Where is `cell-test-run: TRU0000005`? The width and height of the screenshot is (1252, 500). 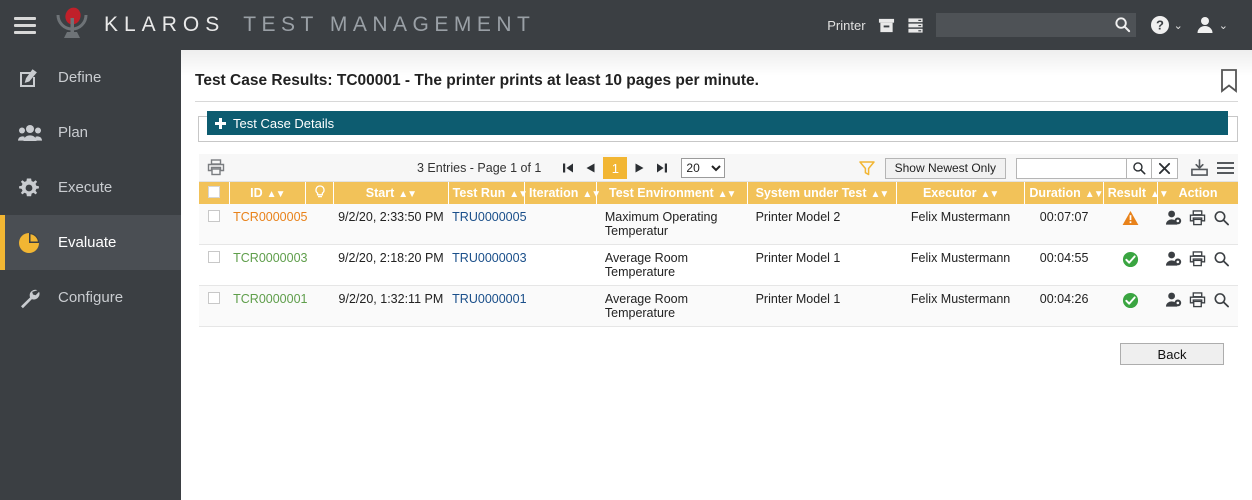
cell-test-run: TRU0000005 is located at coordinates (487, 224).